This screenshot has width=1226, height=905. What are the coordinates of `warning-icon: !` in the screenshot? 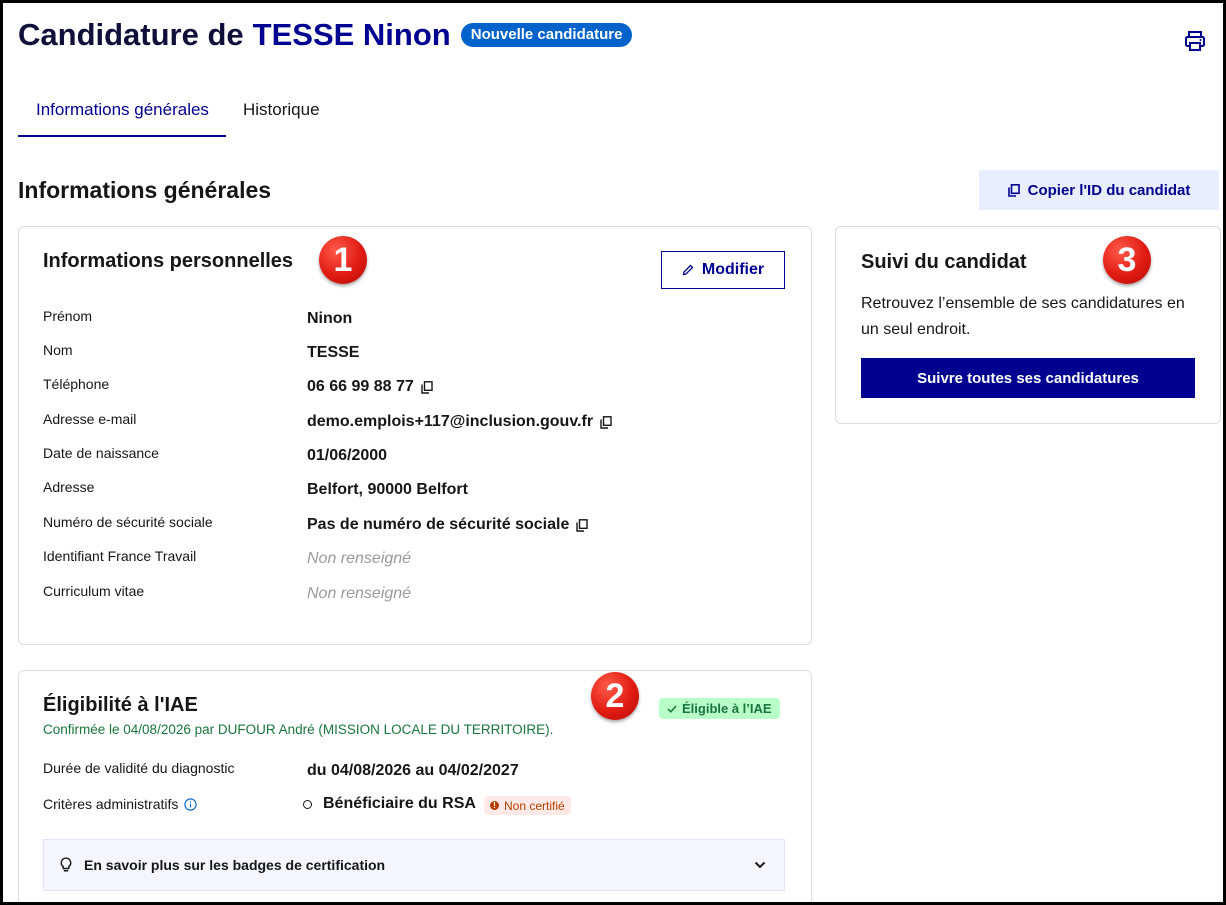 It's located at (494, 805).